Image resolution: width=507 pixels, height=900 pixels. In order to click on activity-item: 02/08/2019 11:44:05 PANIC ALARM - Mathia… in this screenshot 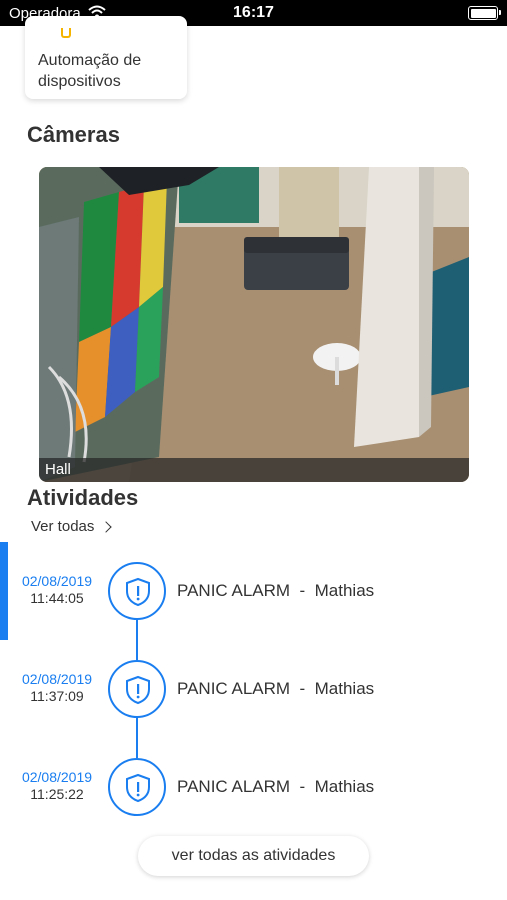, I will do `click(253, 591)`.